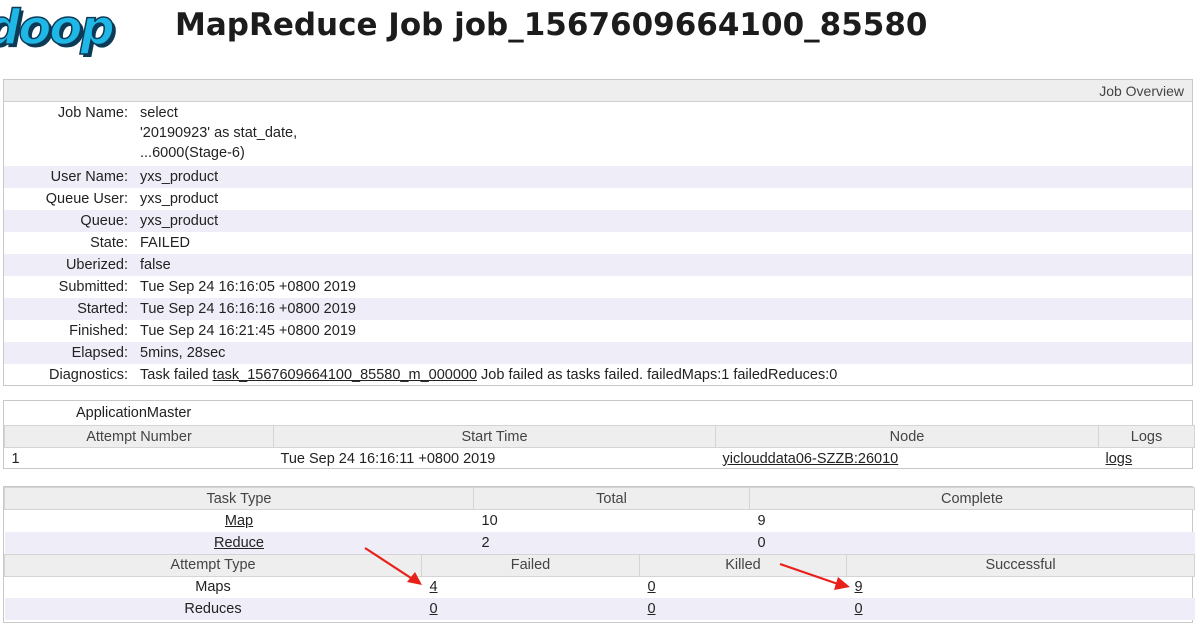 This screenshot has height=630, width=1198. I want to click on job-name-line: ...6000(Stage-6), so click(192, 153).